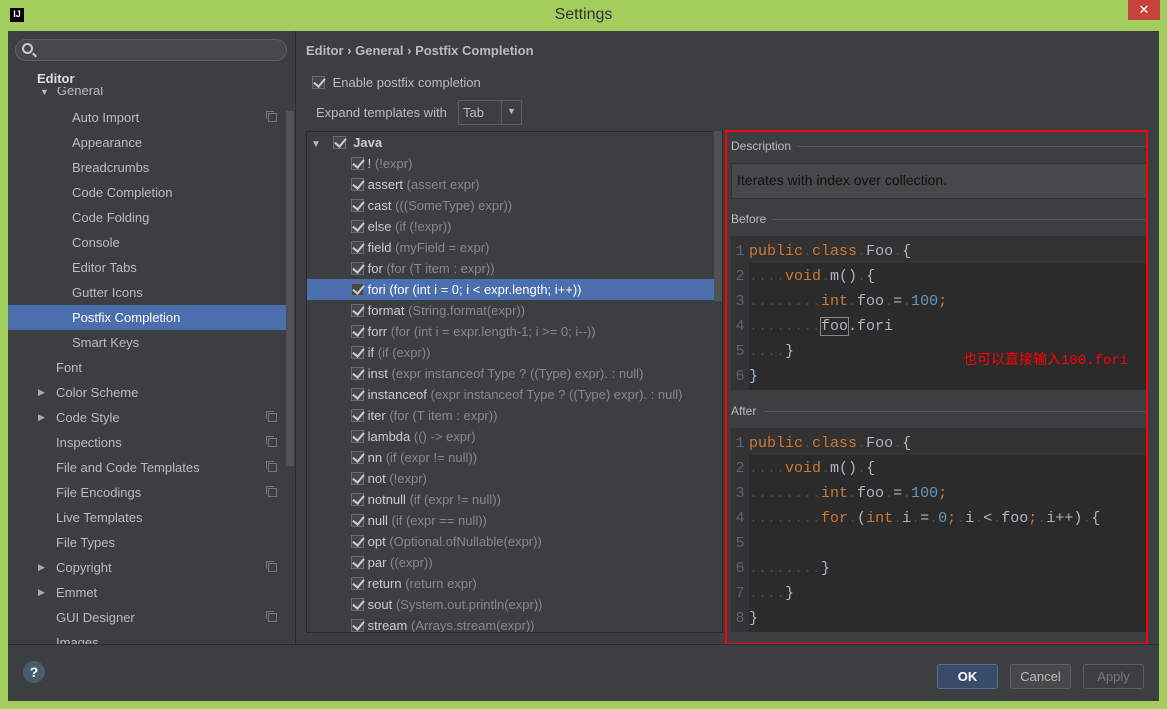  Describe the element at coordinates (440, 268) in the screenshot. I see `template-description: (for (T item : expr))` at that location.